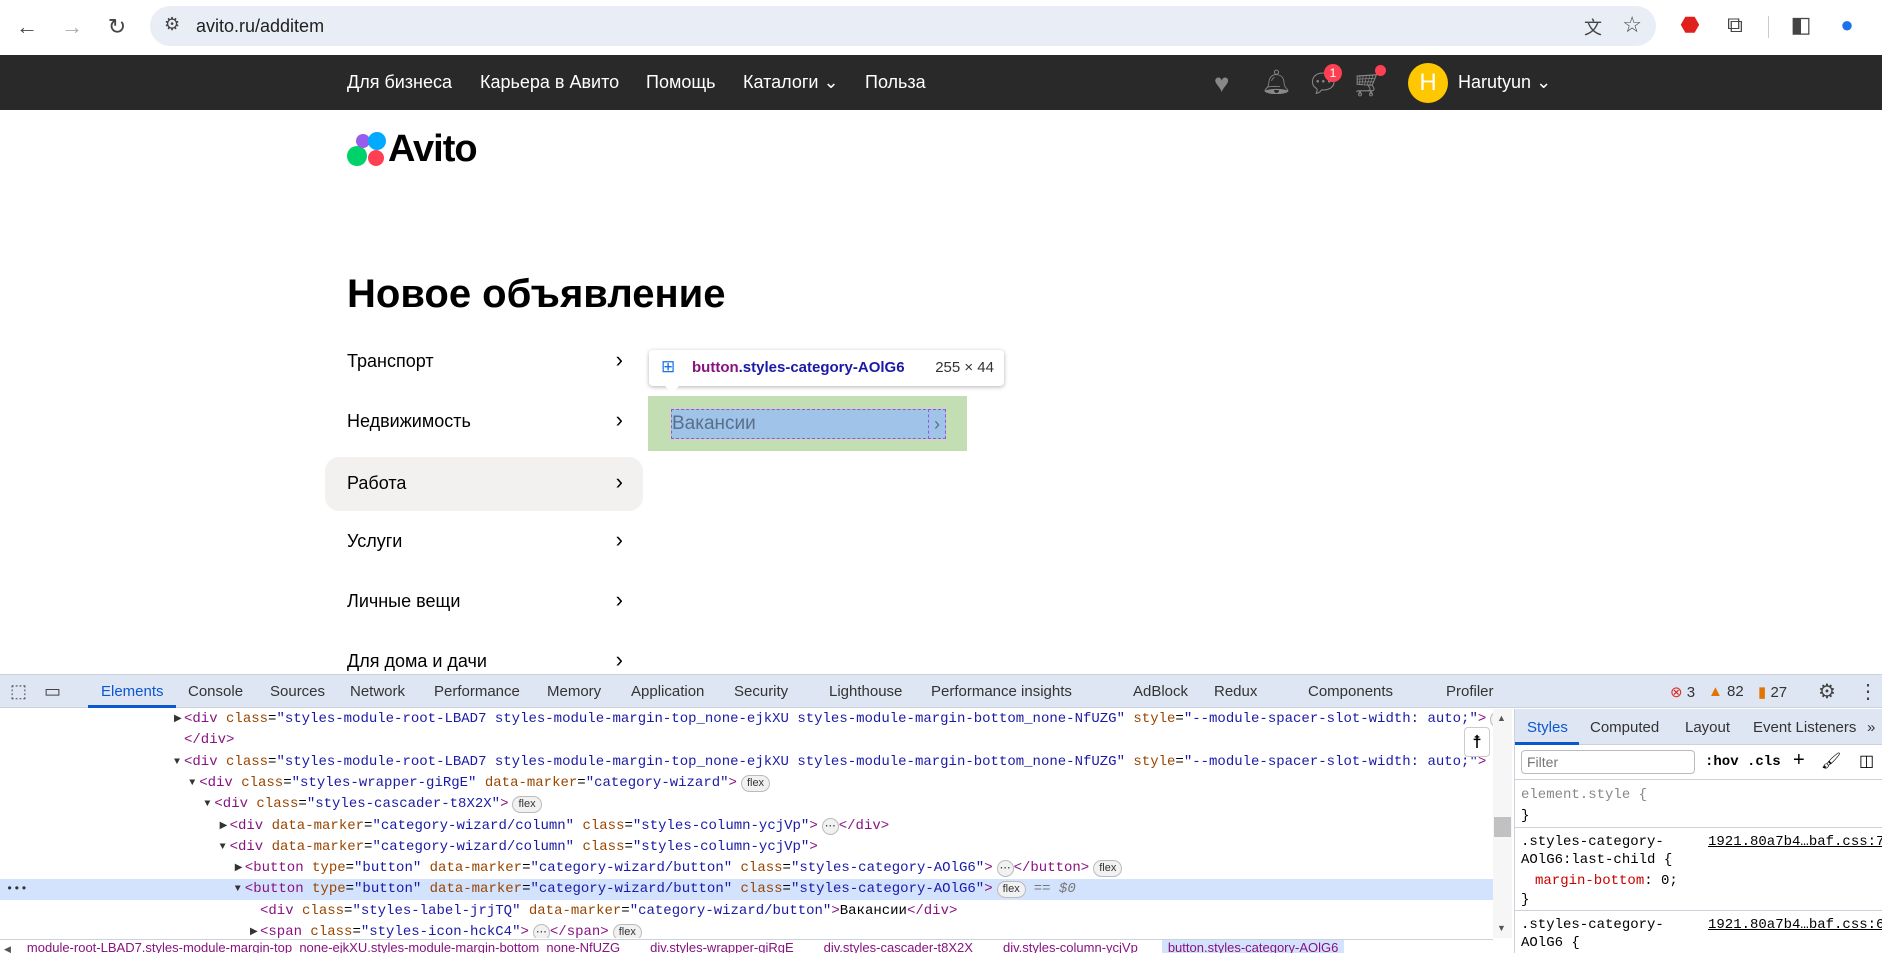 This screenshot has height=953, width=1882. What do you see at coordinates (1608, 762) in the screenshot?
I see `styles-filter-input` at bounding box center [1608, 762].